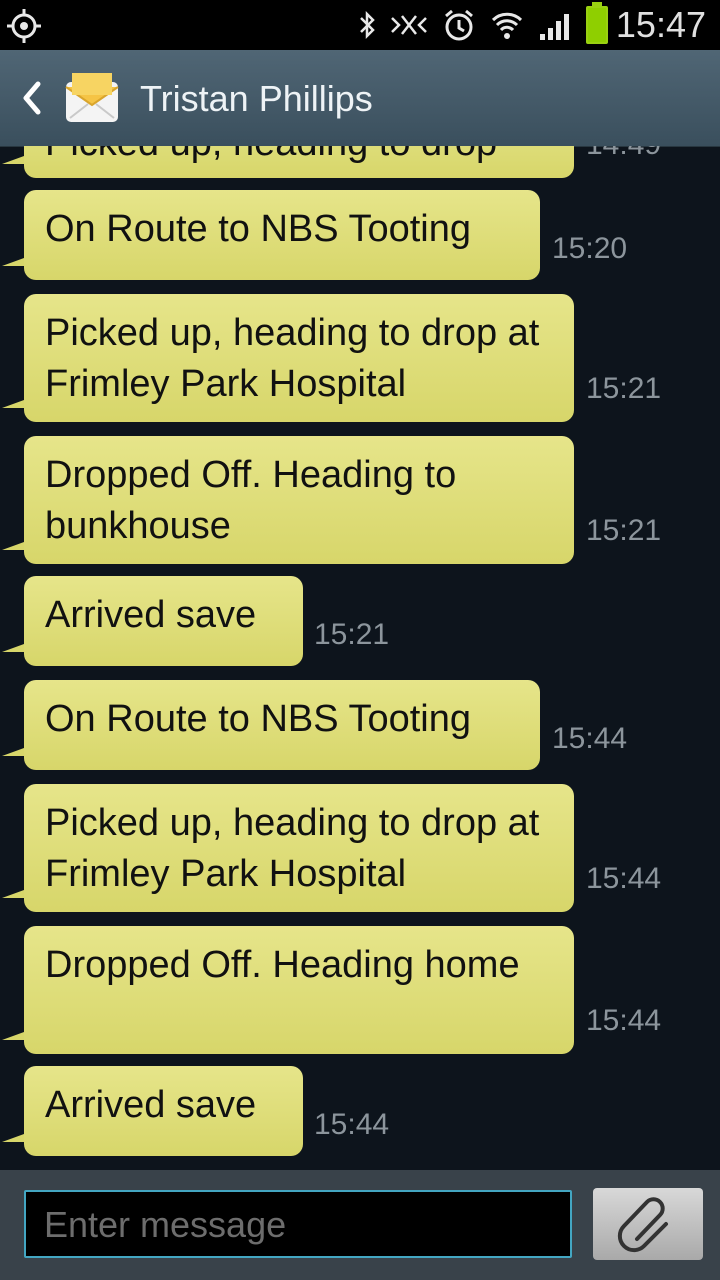  Describe the element at coordinates (590, 248) in the screenshot. I see `message-time: 15:20` at that location.